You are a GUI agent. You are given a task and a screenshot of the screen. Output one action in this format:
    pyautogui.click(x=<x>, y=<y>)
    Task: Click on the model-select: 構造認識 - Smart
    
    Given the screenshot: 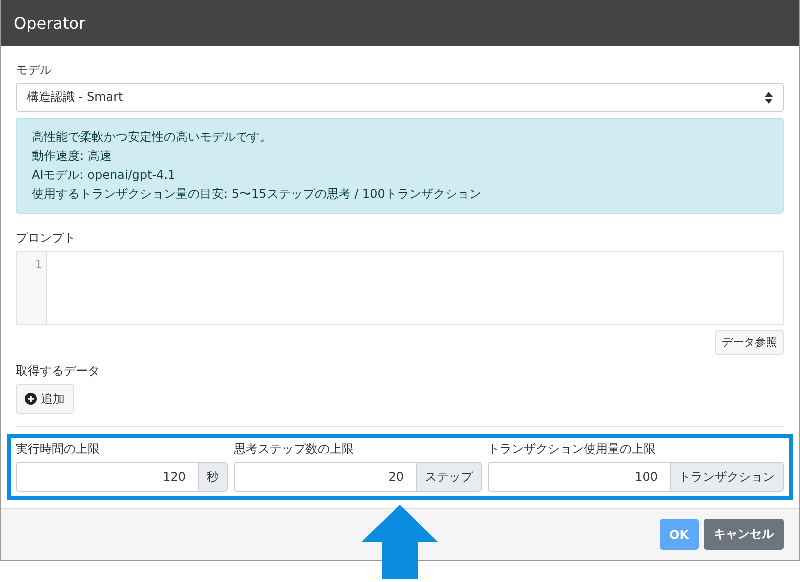 What is the action you would take?
    pyautogui.click(x=400, y=97)
    